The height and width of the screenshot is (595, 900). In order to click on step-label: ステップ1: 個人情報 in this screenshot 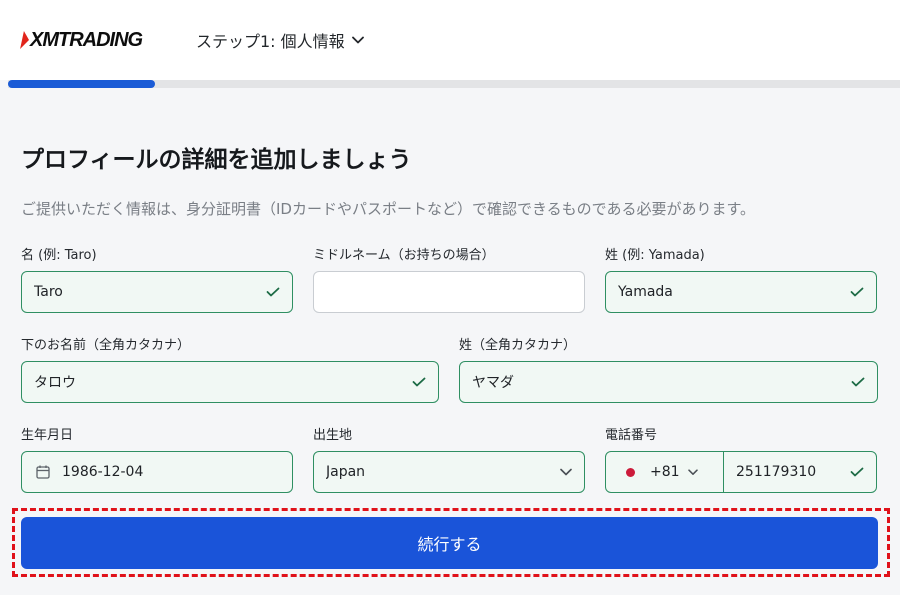, I will do `click(270, 41)`.